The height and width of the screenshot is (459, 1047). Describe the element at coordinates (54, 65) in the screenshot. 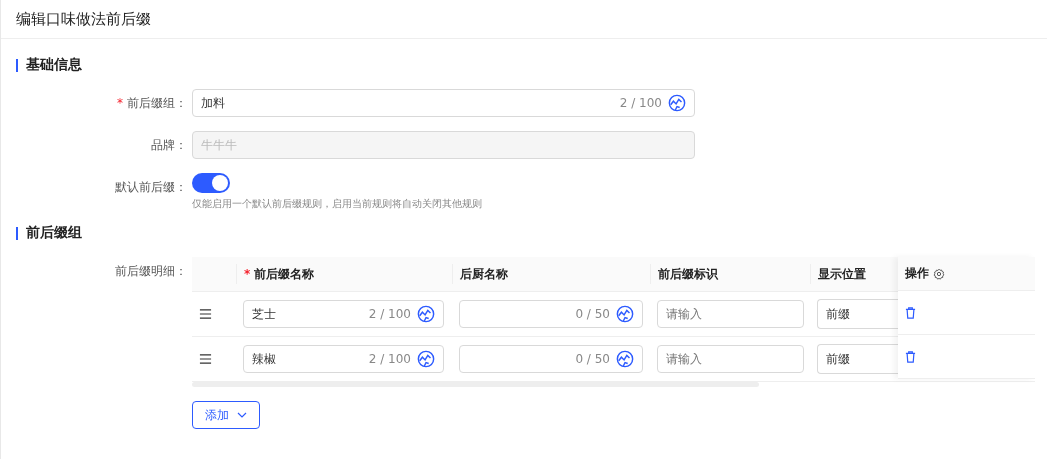

I see `section-title: 基础信息` at that location.